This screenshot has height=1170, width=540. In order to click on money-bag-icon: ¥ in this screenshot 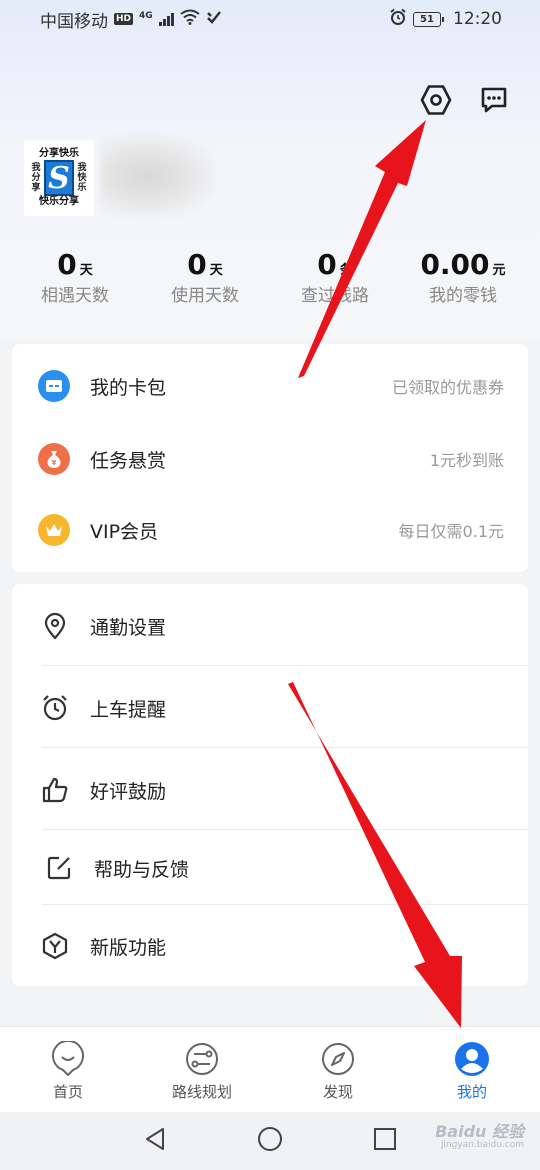, I will do `click(54, 459)`.